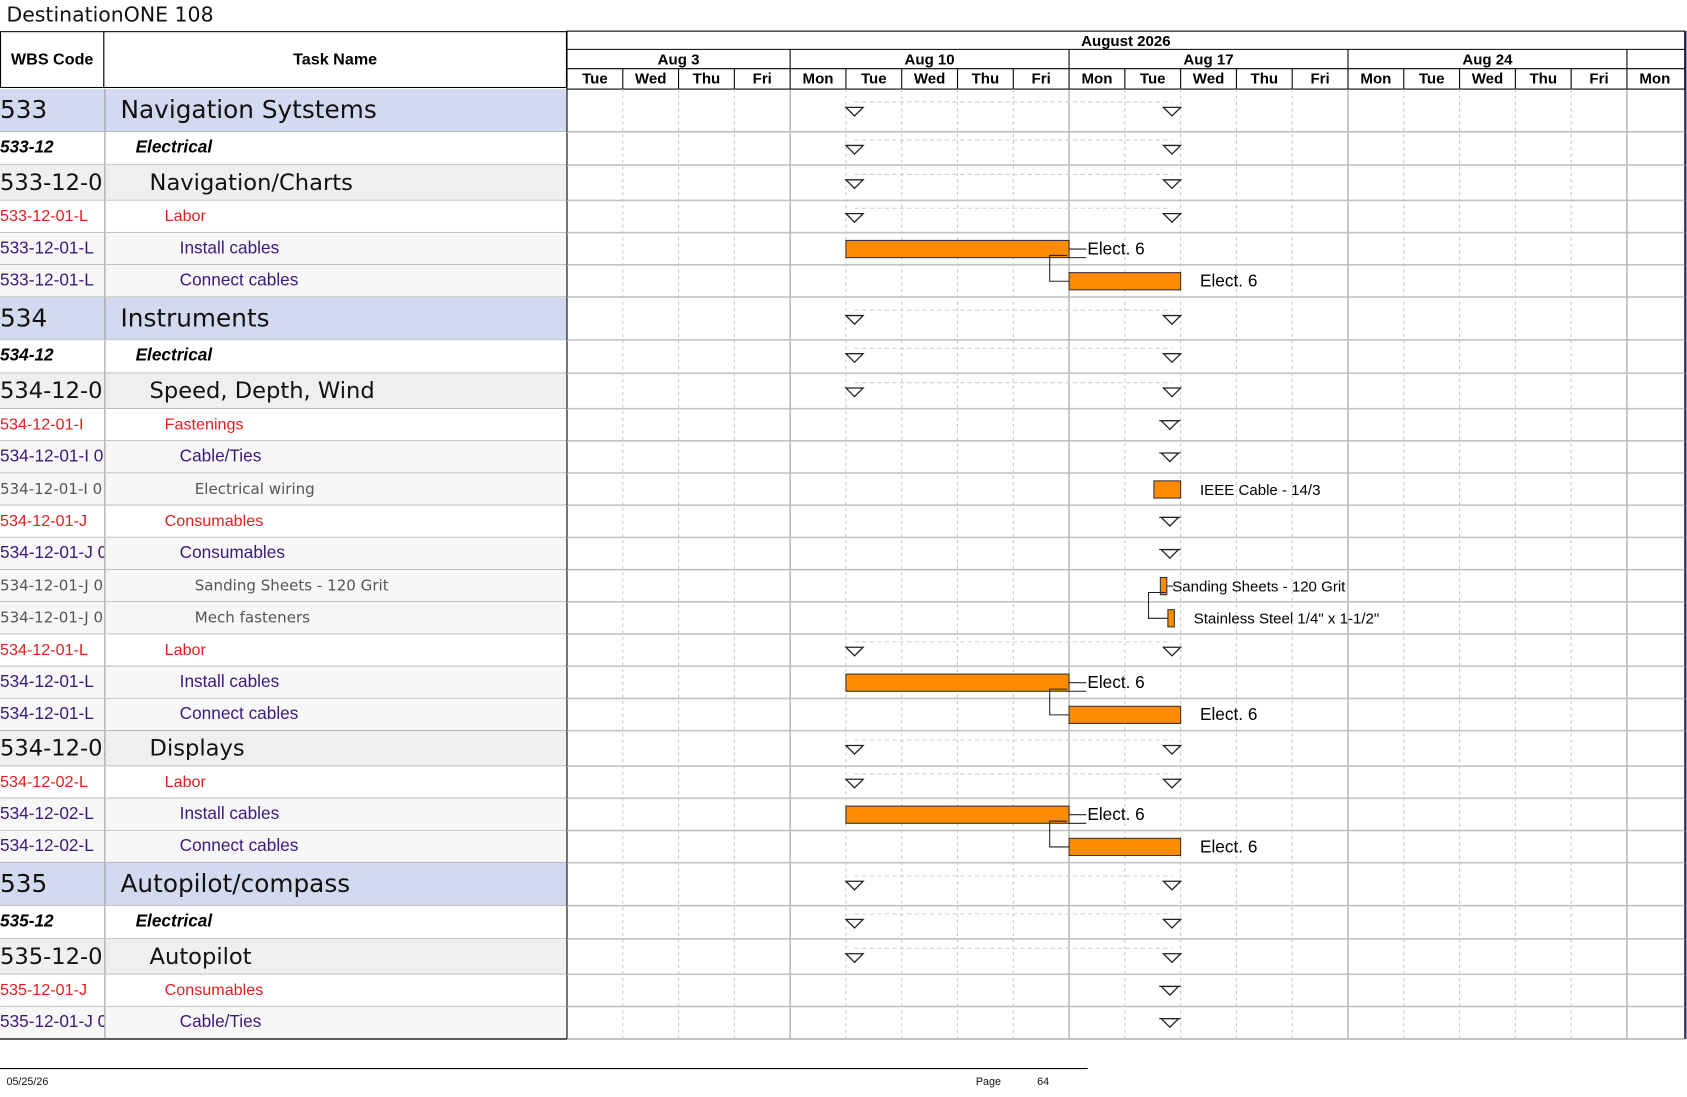 The height and width of the screenshot is (1097, 1687). Describe the element at coordinates (1487, 59) in the screenshot. I see `week-label: Aug 24` at that location.